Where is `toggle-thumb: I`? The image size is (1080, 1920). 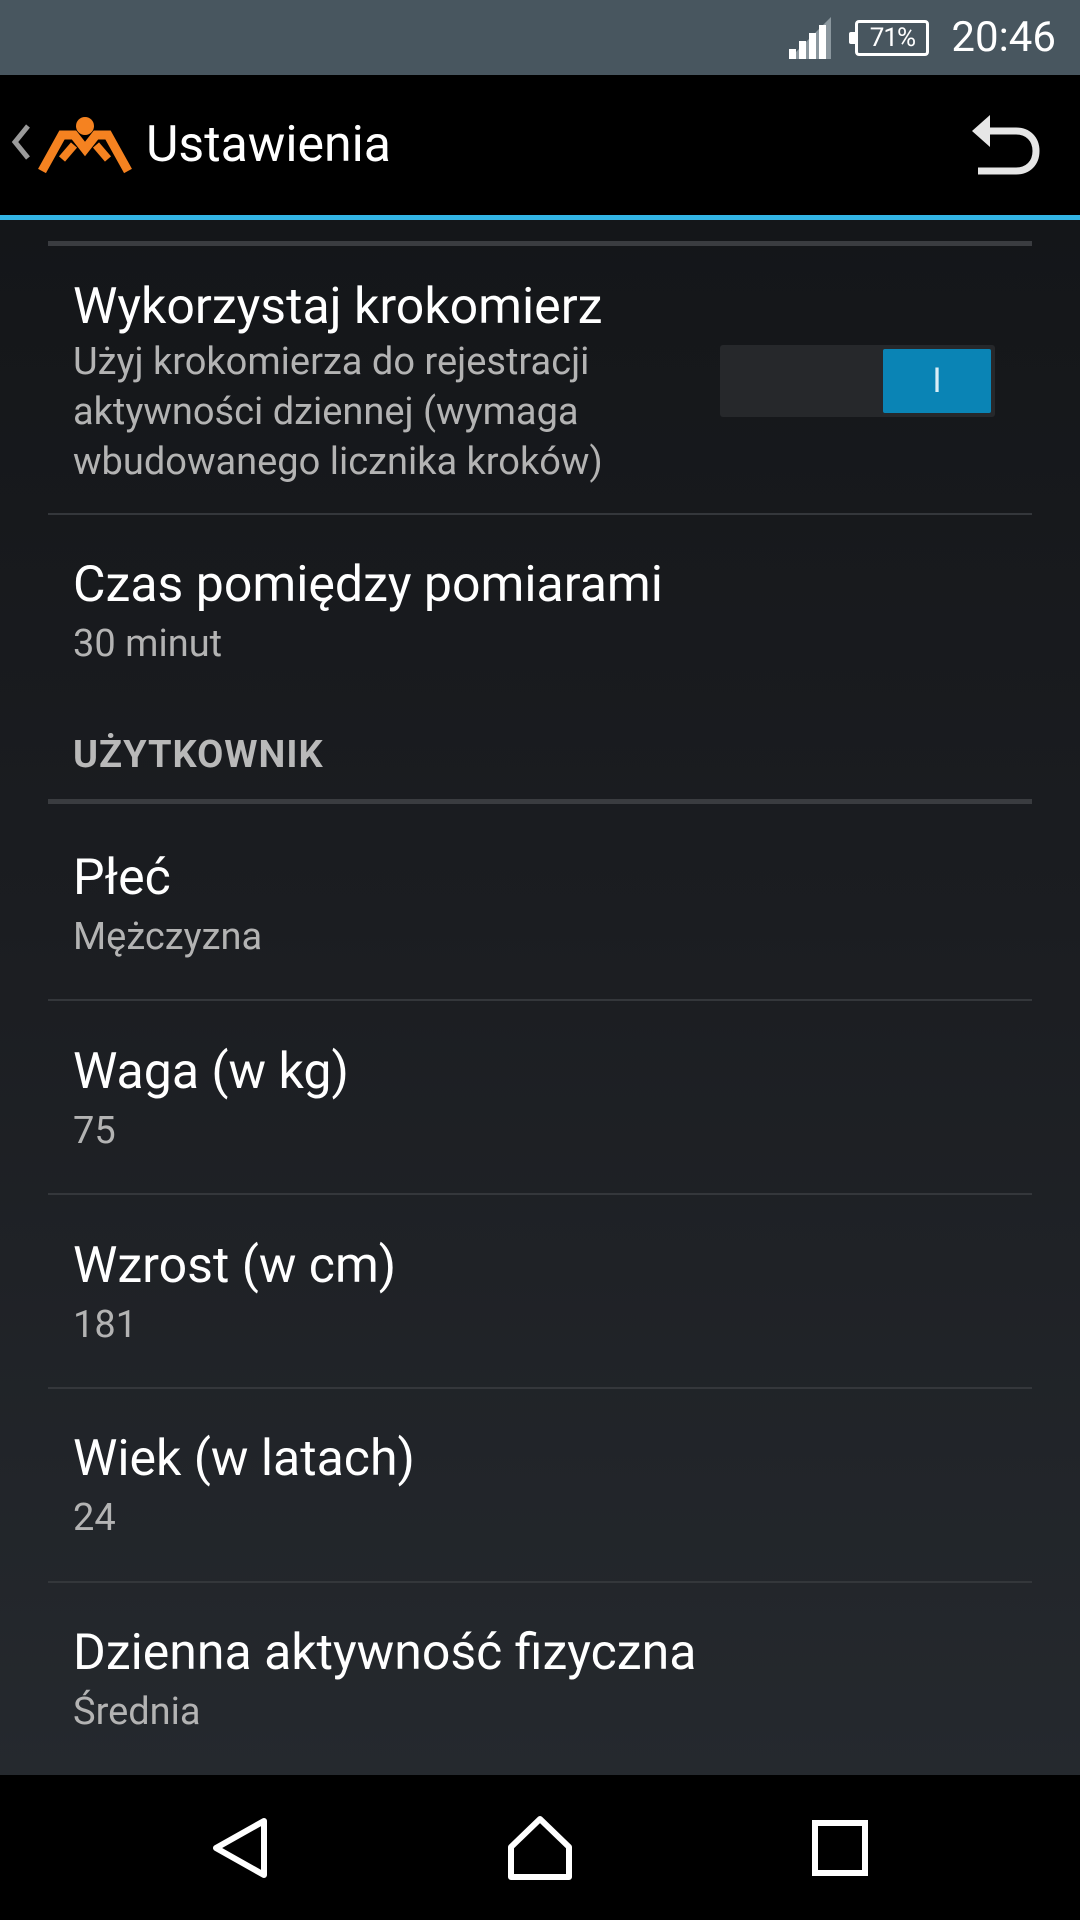 toggle-thumb: I is located at coordinates (937, 381).